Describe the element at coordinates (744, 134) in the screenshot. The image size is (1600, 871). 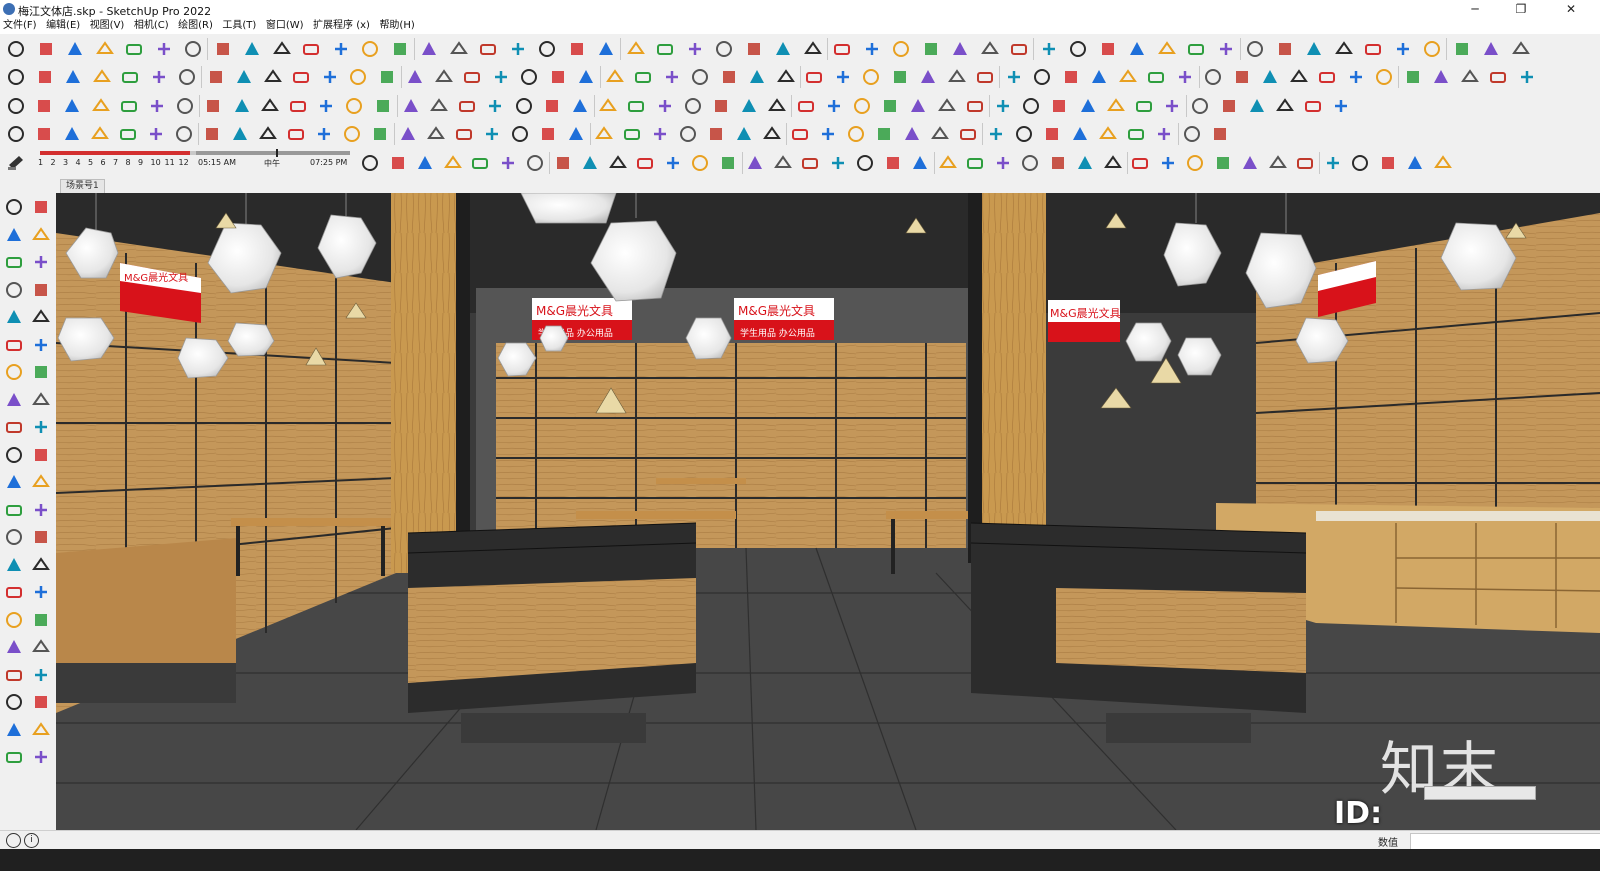
I see `row4-tool-27-icon` at that location.